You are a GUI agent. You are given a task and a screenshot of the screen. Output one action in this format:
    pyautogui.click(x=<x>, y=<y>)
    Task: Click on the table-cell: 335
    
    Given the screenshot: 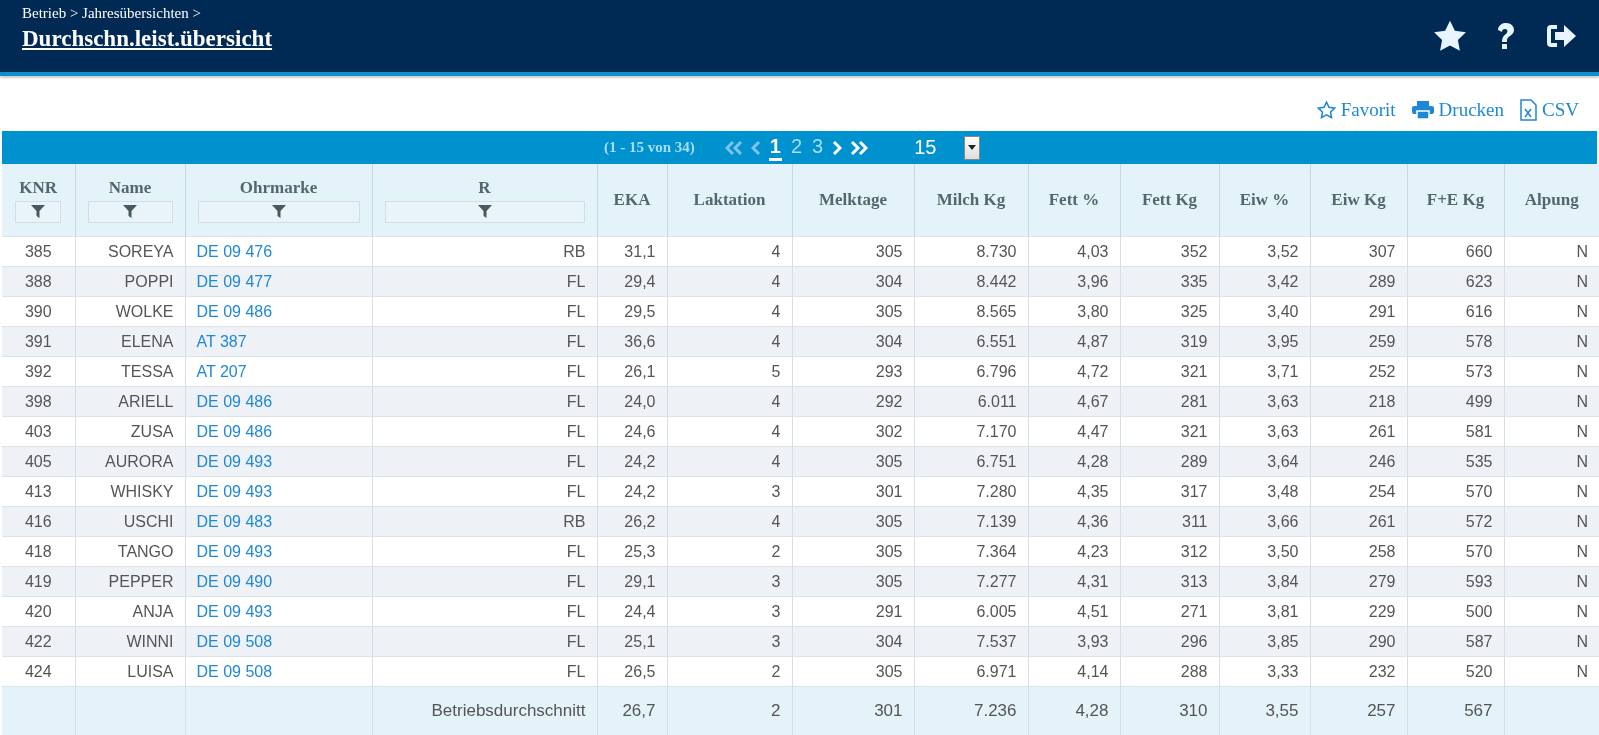 What is the action you would take?
    pyautogui.click(x=1194, y=281)
    